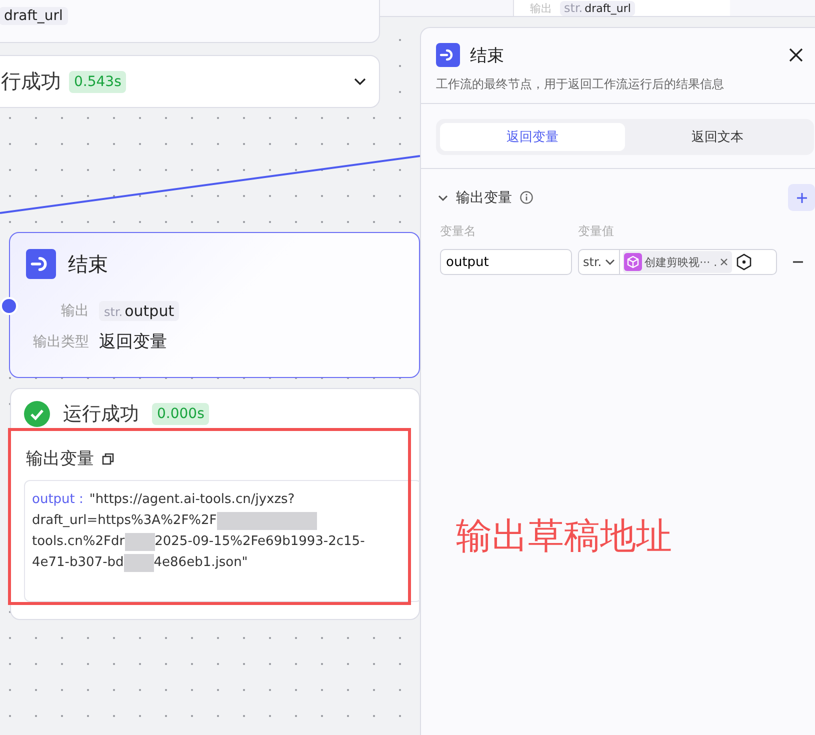 The height and width of the screenshot is (735, 815). Describe the element at coordinates (201, 563) in the screenshot. I see `output-value-text: 4e86eb1.json"` at that location.